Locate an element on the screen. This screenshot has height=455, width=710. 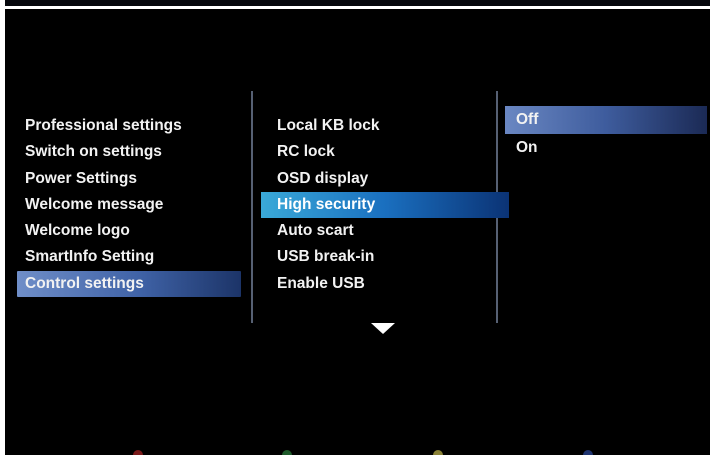
blue-key-indicator is located at coordinates (588, 452).